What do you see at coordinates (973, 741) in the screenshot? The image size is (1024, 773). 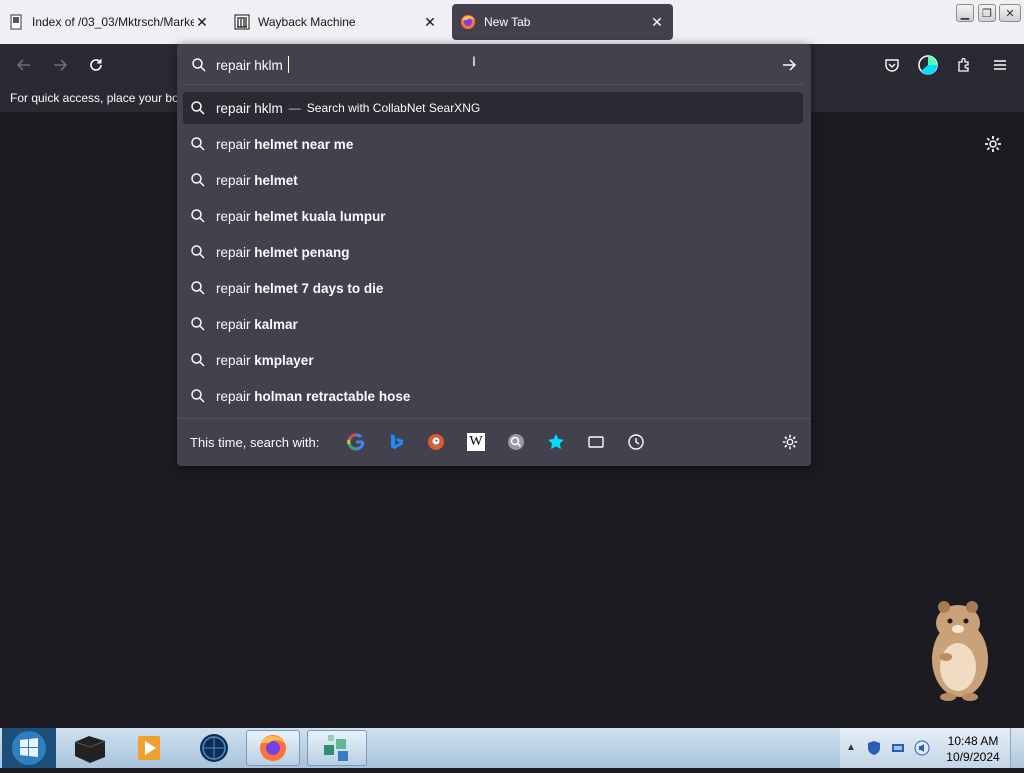 I see `clock-time: 10:48 AM` at bounding box center [973, 741].